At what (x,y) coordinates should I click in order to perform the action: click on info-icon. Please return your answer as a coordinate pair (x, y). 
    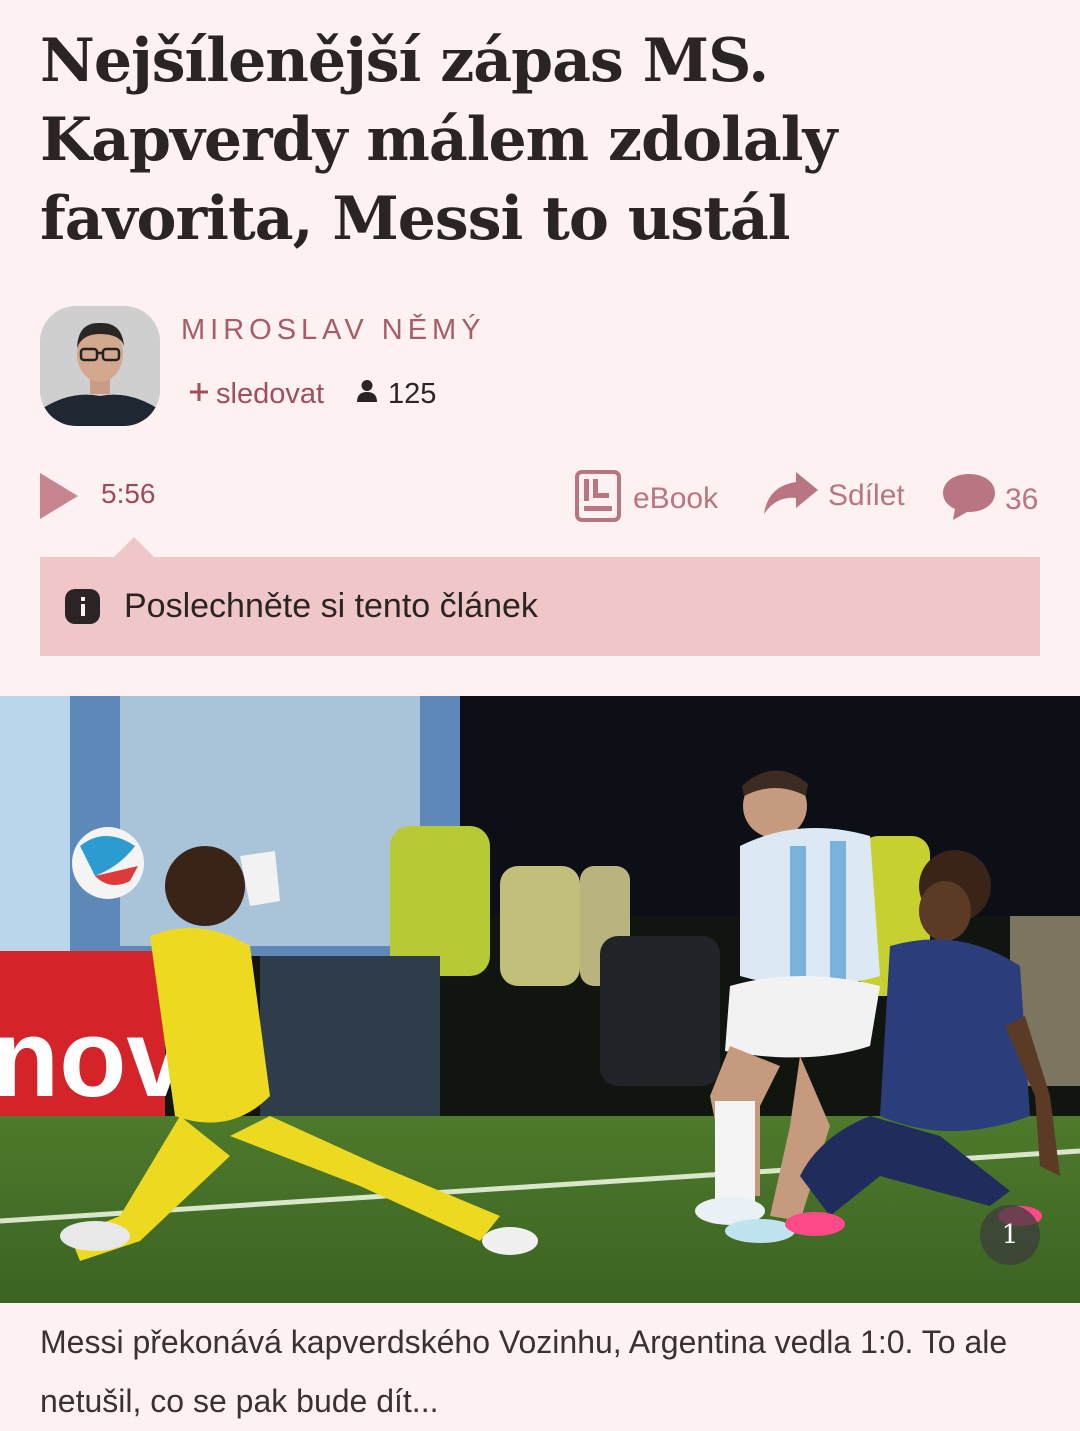
    Looking at the image, I should click on (82, 606).